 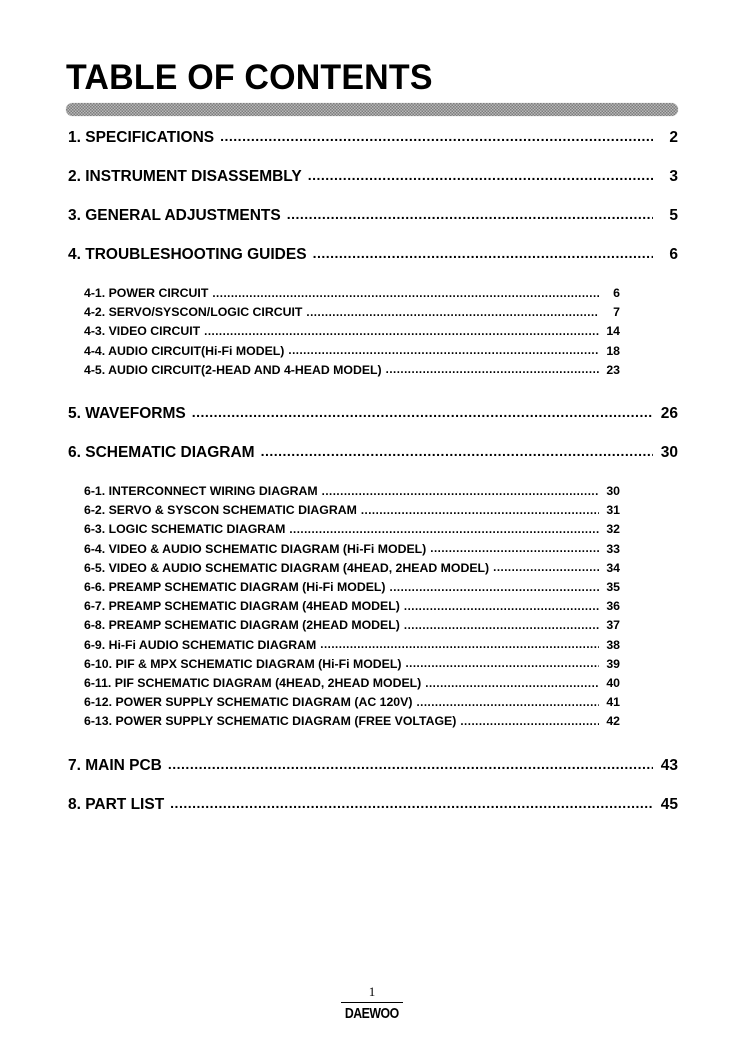 I want to click on toc-entry-main: 4. TROUBLESHOOTING GUIDES 6, so click(x=372, y=254).